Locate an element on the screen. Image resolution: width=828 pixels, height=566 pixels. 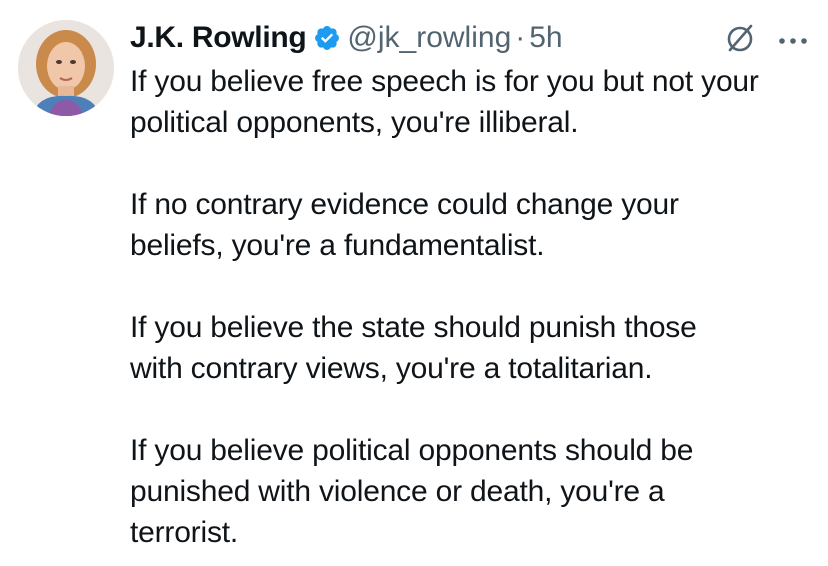
avatar is located at coordinates (66, 68).